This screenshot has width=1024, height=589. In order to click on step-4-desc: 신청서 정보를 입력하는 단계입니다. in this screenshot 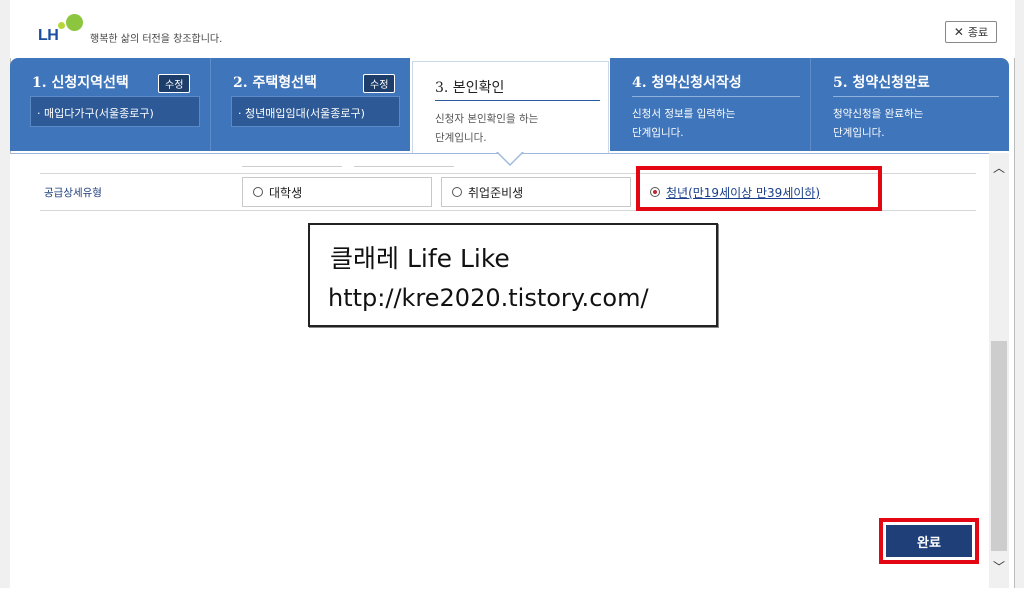, I will do `click(683, 124)`.